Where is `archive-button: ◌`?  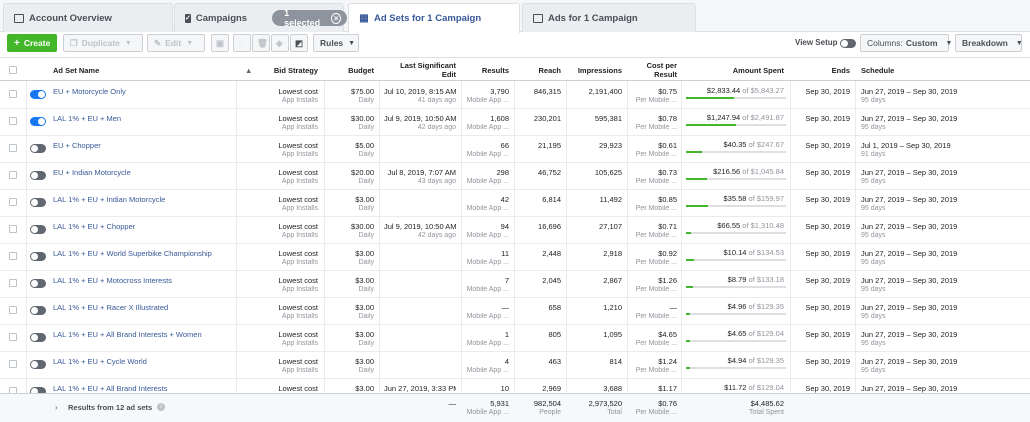 archive-button: ◌ is located at coordinates (242, 43).